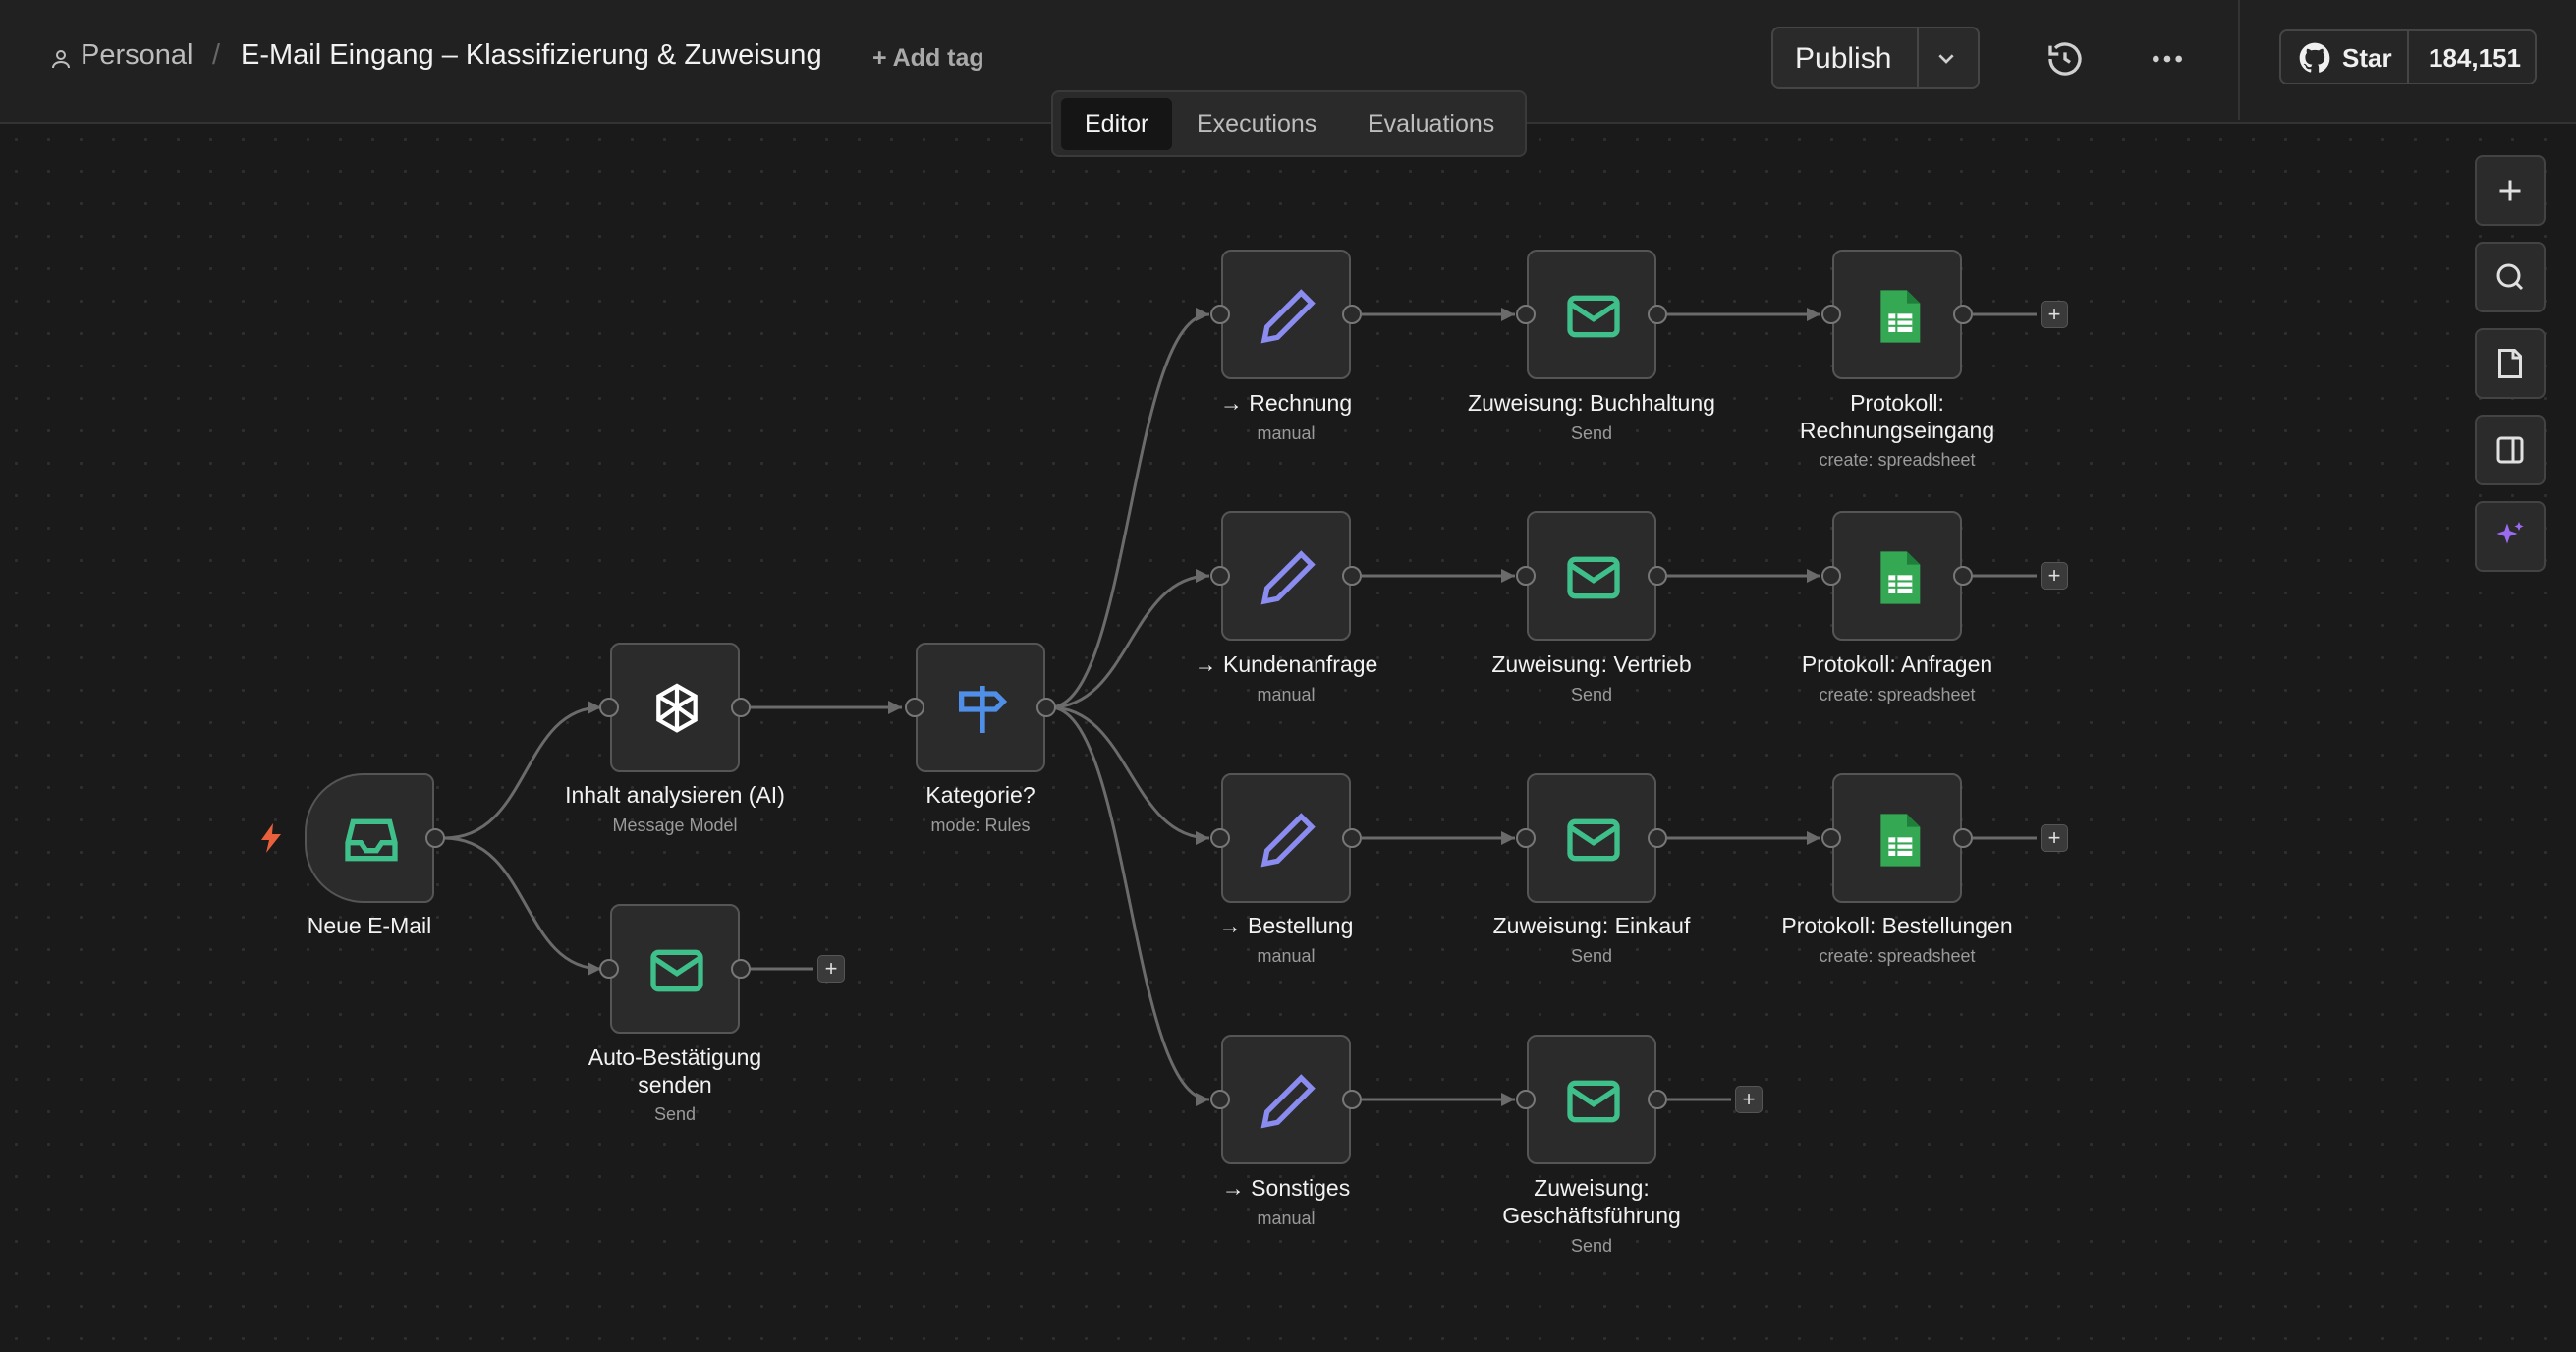 The image size is (2576, 1352). Describe the element at coordinates (369, 925) in the screenshot. I see `node-label: Neue E-Mail` at that location.